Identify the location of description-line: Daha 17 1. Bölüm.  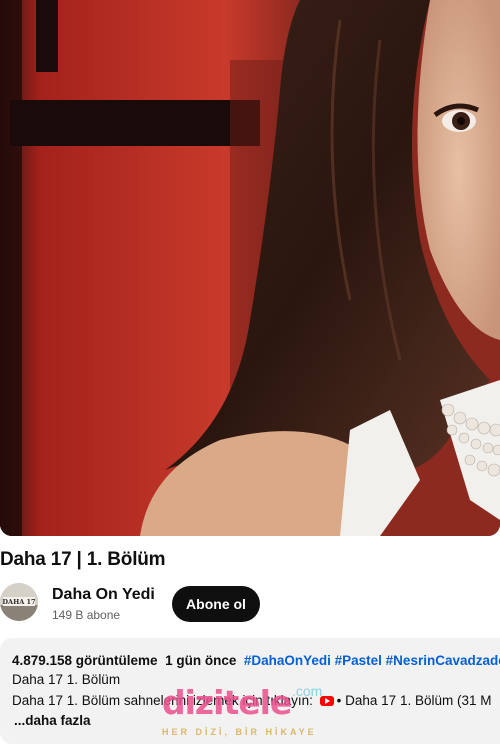
(66, 679).